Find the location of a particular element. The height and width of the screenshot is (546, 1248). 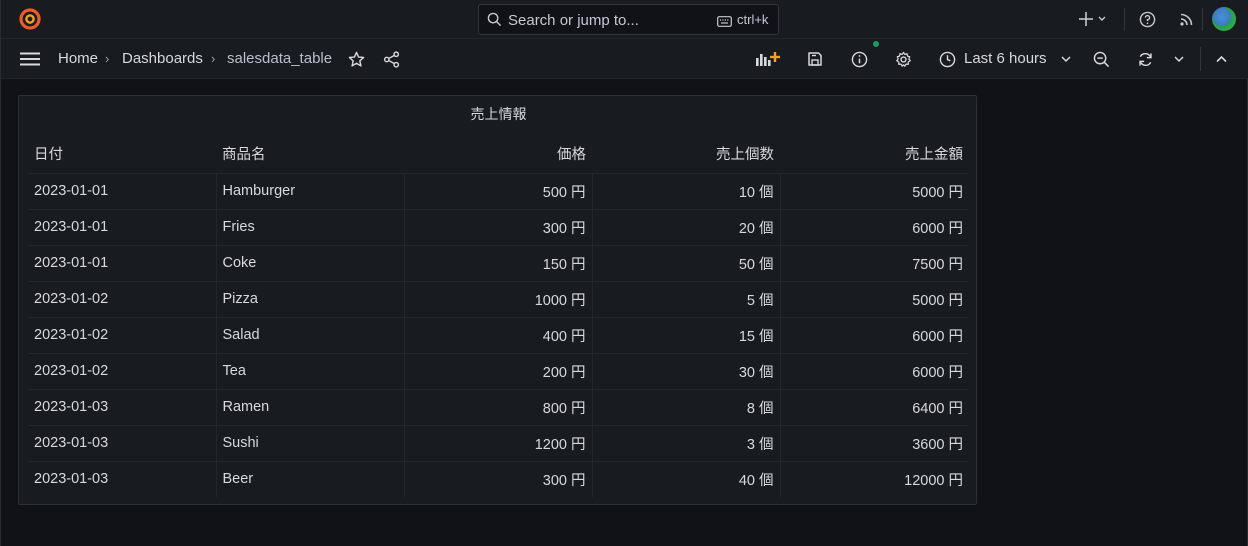

refresh-icon is located at coordinates (1145, 59).